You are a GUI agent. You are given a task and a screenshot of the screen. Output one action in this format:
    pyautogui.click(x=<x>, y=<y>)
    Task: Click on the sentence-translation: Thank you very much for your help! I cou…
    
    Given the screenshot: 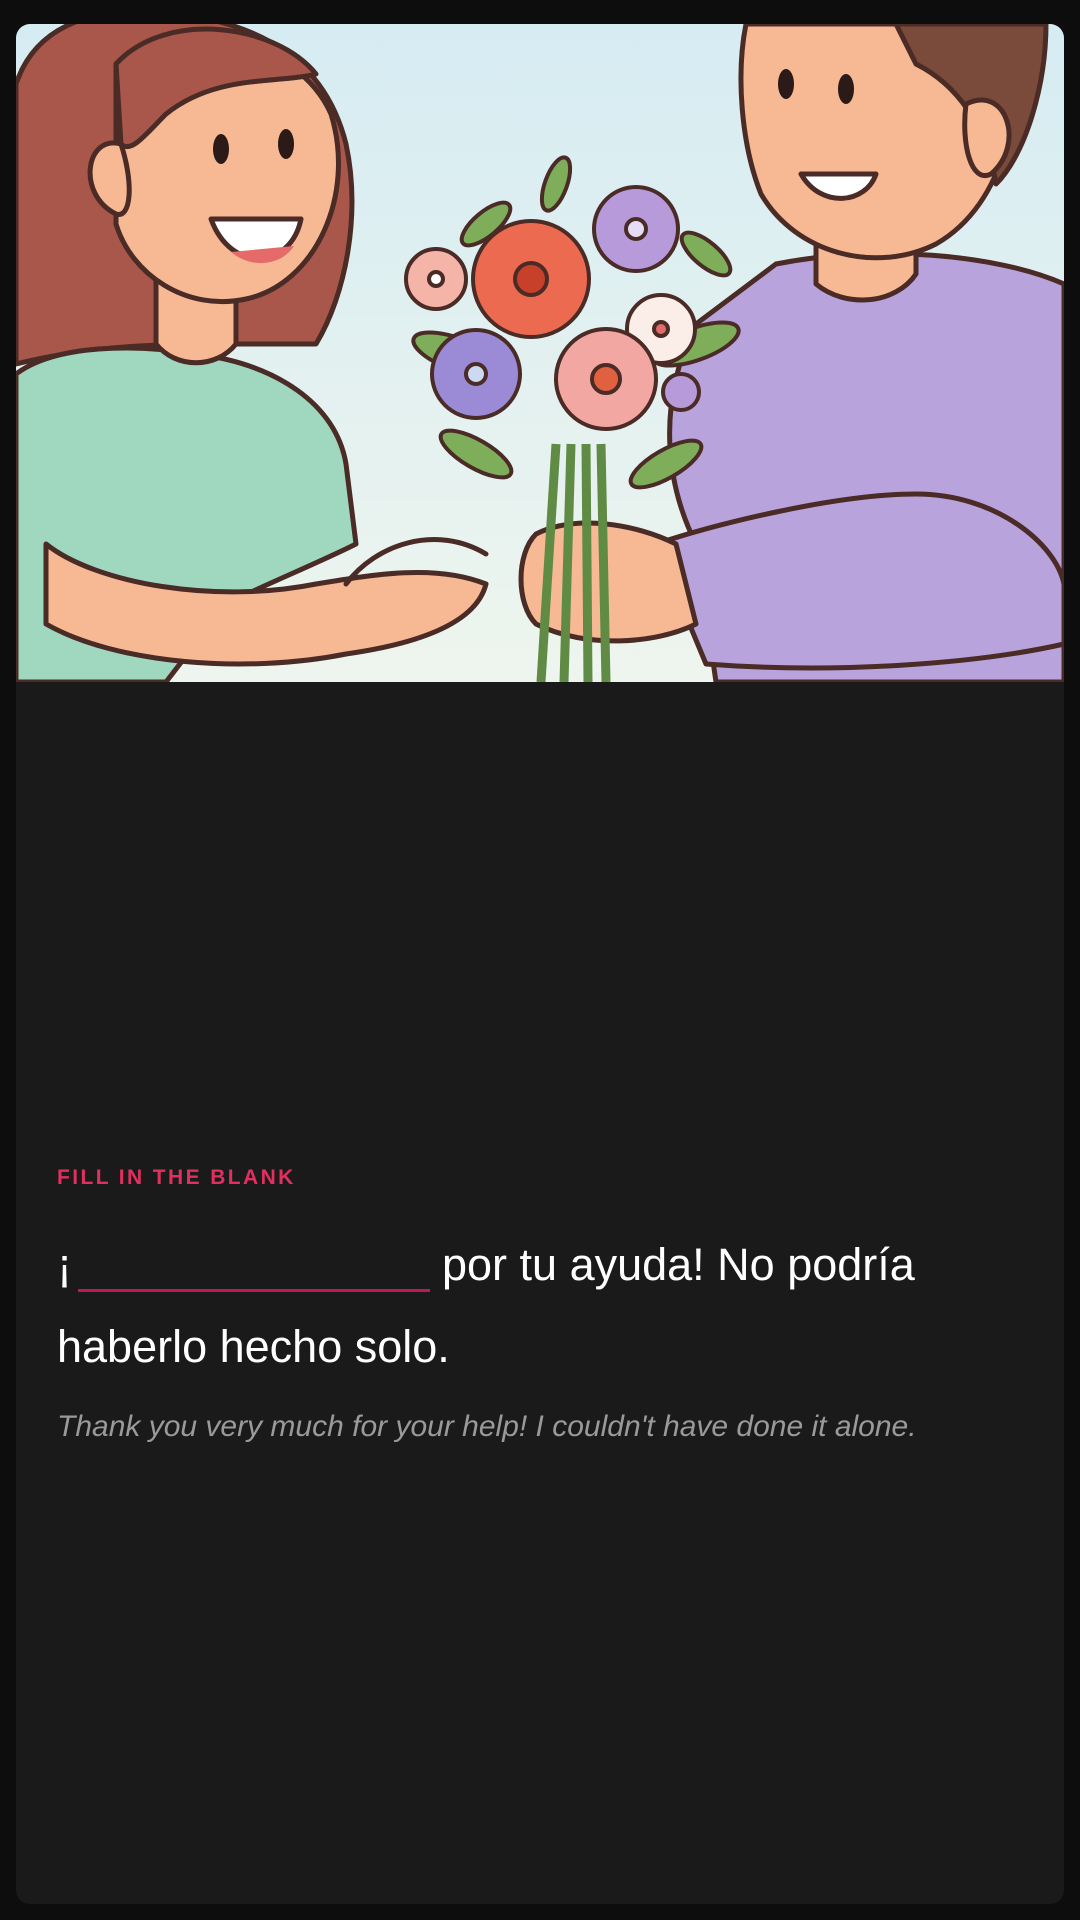 What is the action you would take?
    pyautogui.click(x=487, y=1426)
    